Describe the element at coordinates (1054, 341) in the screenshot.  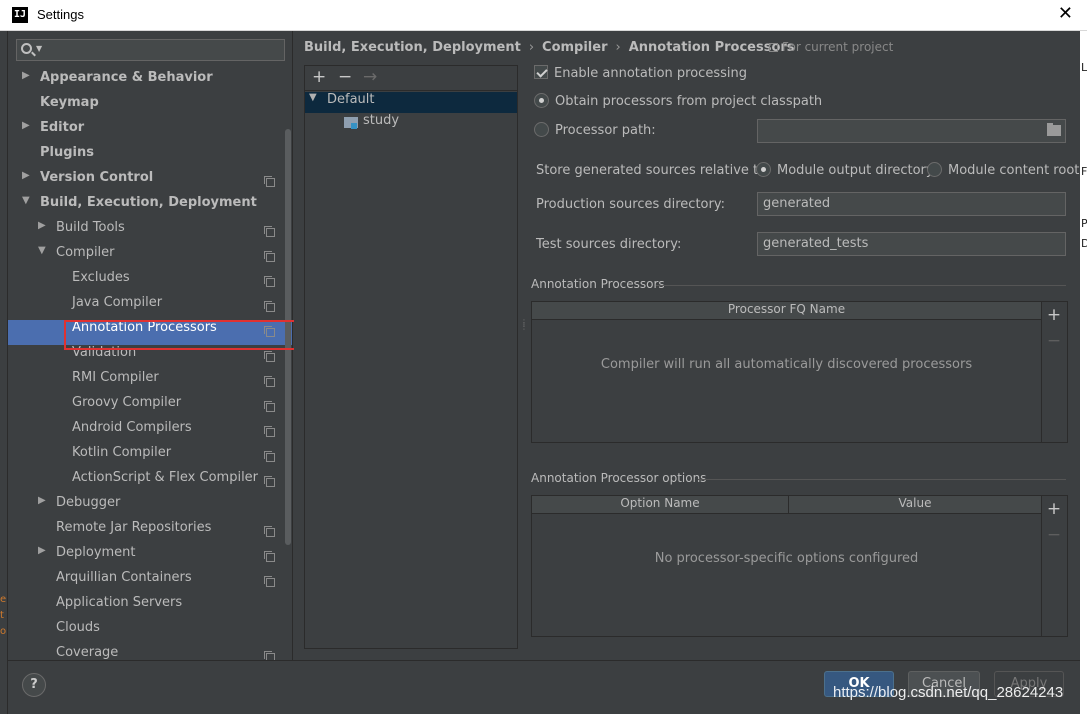
I see `remove-processor-button: −` at that location.